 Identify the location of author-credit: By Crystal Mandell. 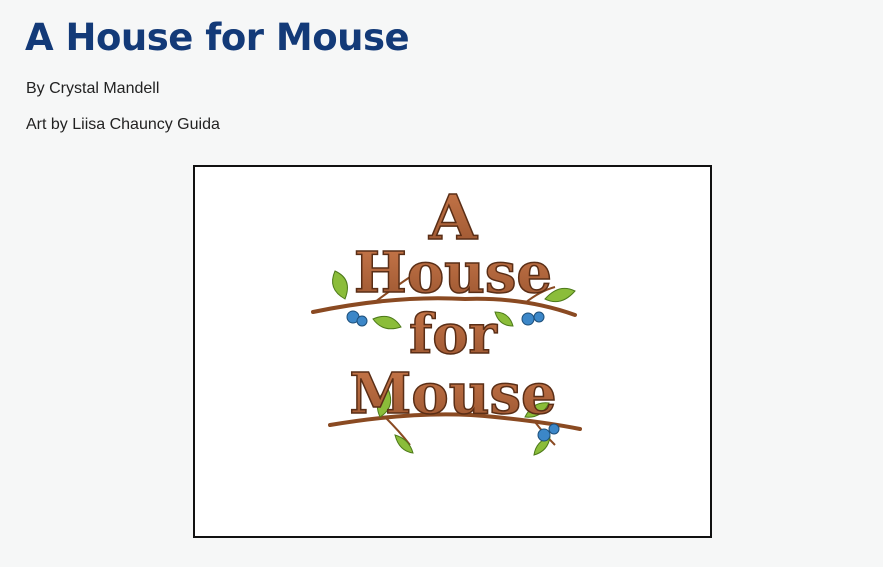
(93, 88).